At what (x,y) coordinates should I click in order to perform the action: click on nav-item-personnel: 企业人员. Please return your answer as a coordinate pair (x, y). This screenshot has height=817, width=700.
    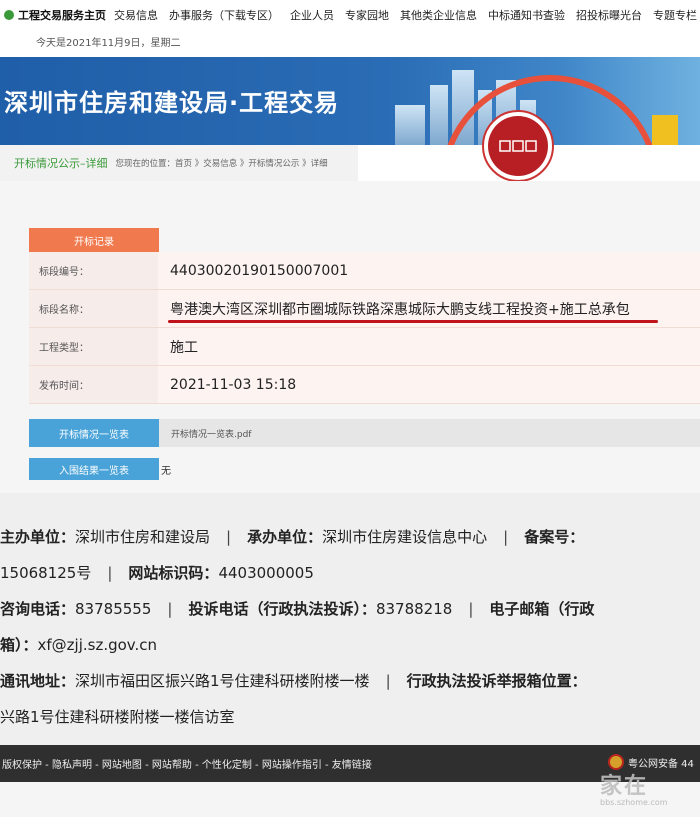
    Looking at the image, I should click on (312, 15).